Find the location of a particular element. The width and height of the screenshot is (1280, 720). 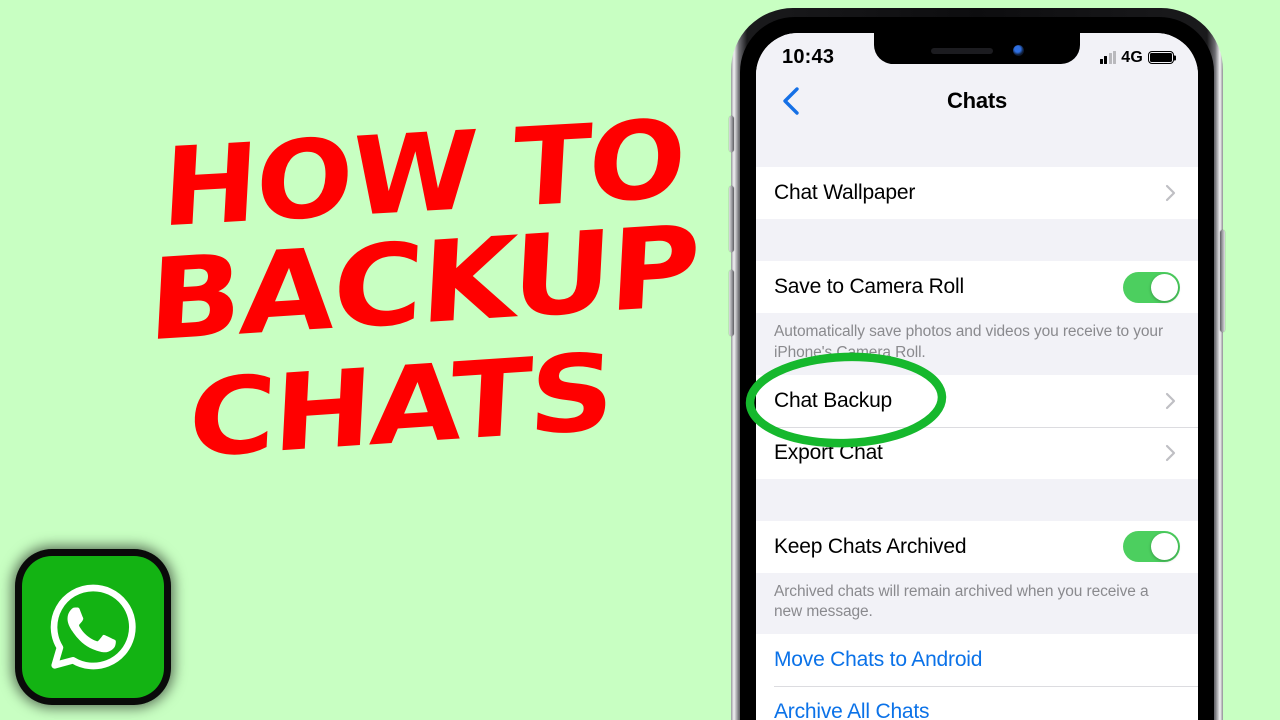

volume-up-button is located at coordinates (731, 219).